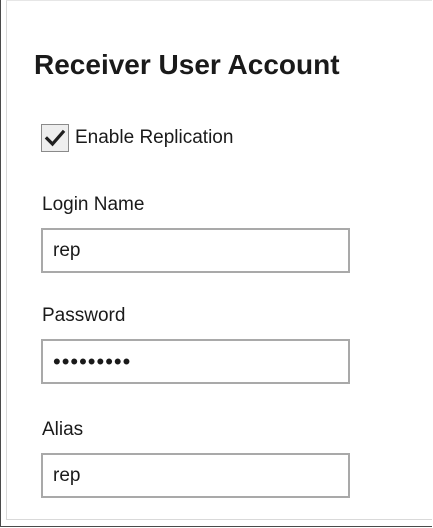 The height and width of the screenshot is (528, 433). Describe the element at coordinates (154, 137) in the screenshot. I see `enable-replication-label: Enable Replication` at that location.